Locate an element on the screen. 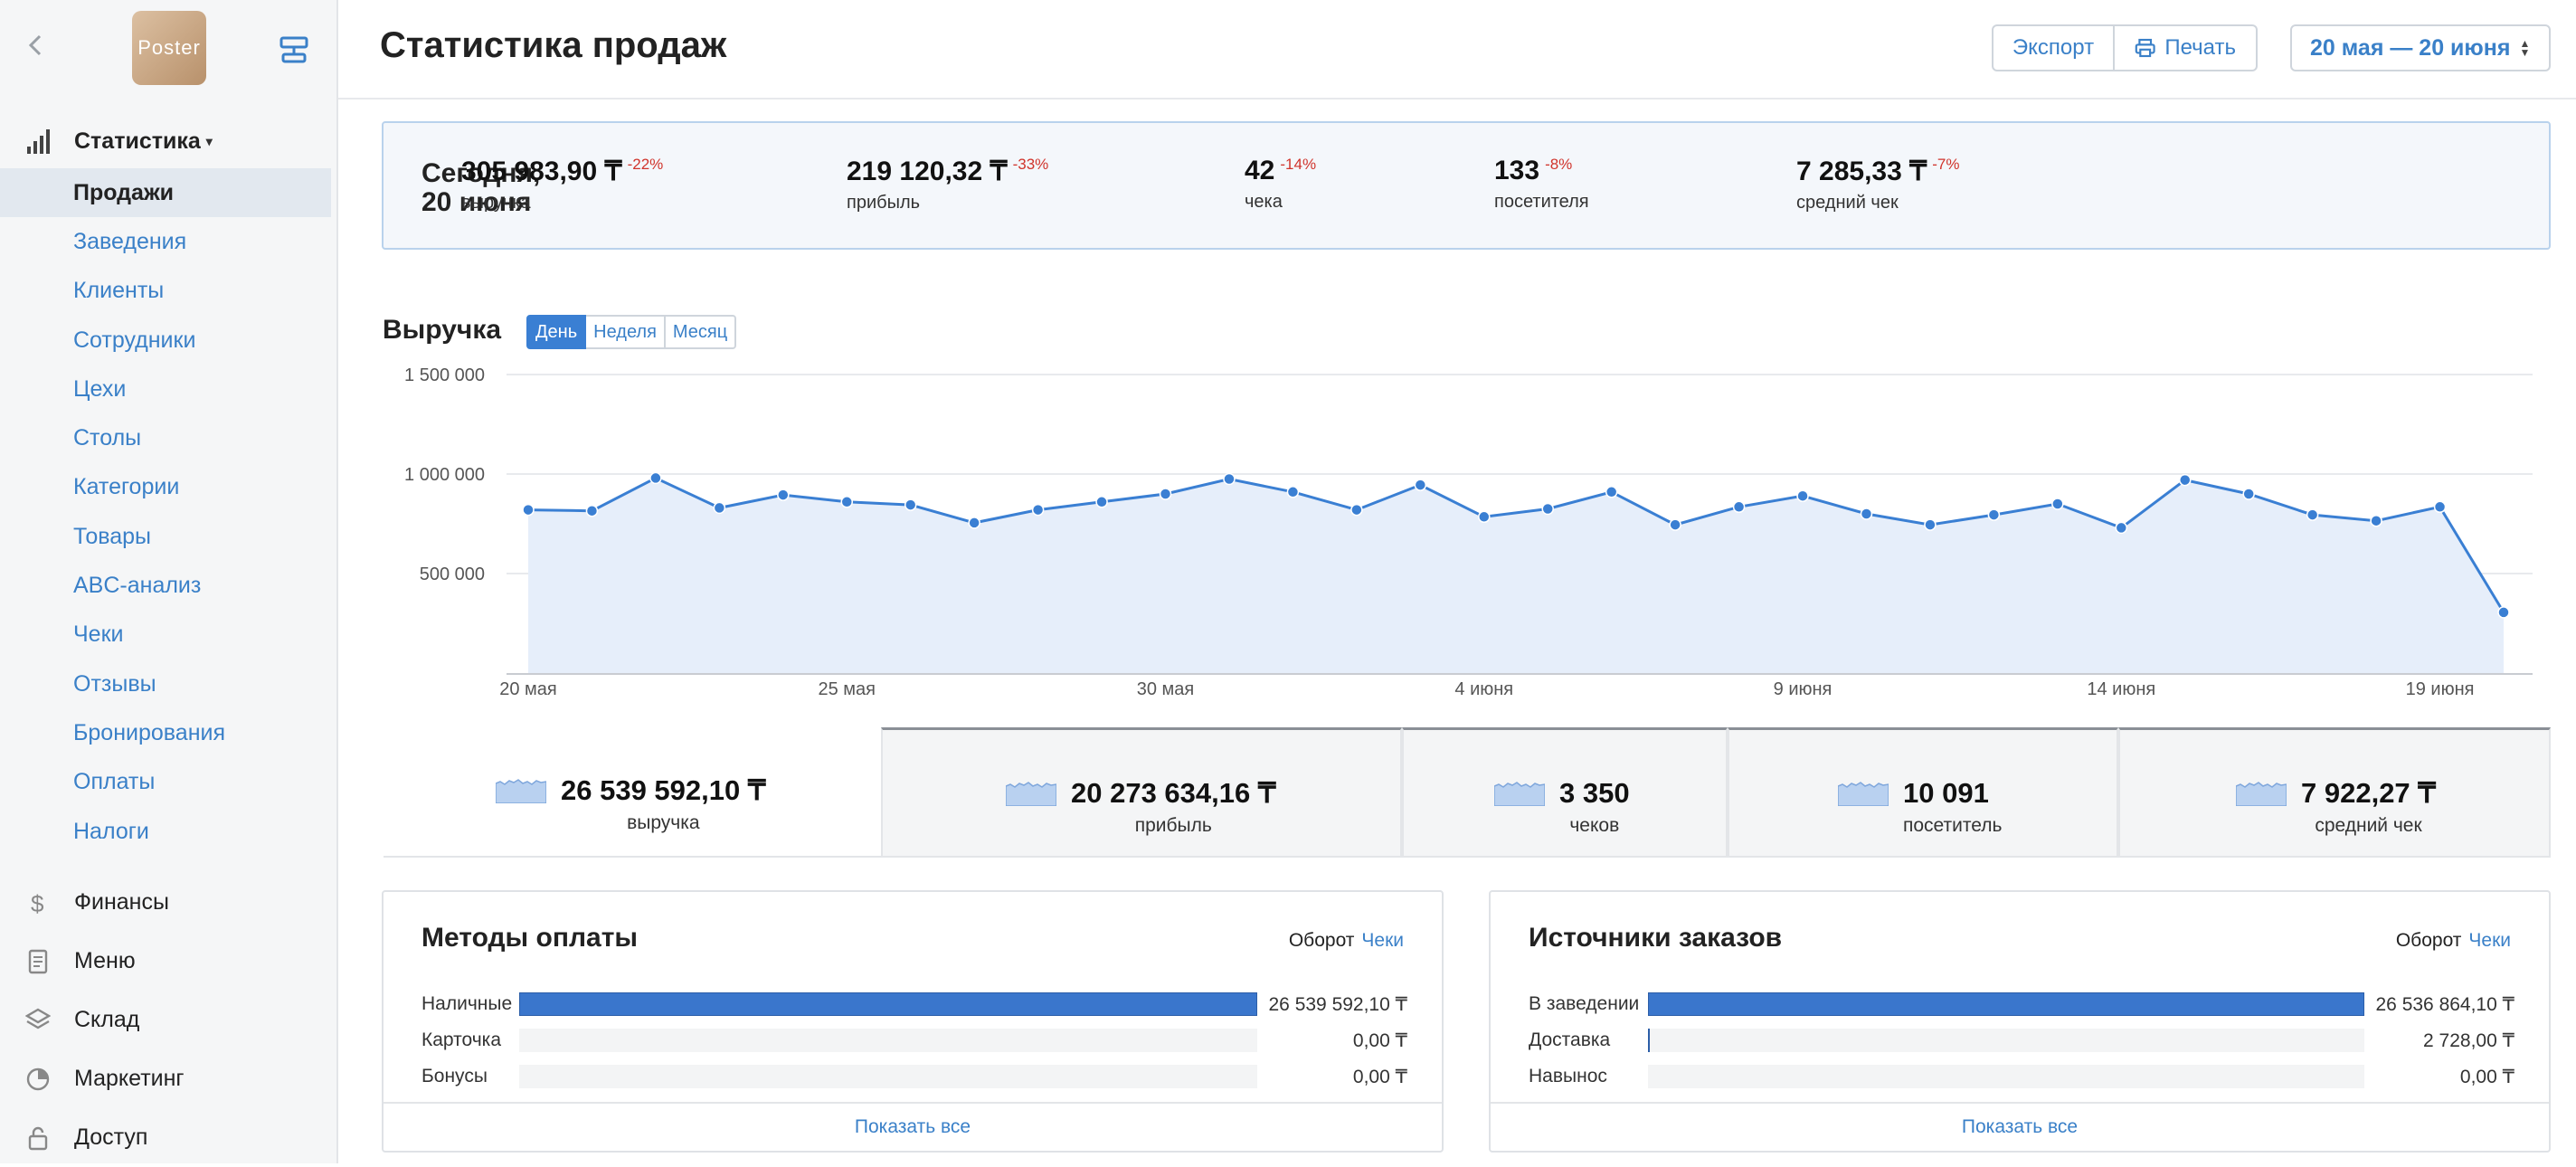  sidebar-nav-label: Маркетинг is located at coordinates (130, 1078).